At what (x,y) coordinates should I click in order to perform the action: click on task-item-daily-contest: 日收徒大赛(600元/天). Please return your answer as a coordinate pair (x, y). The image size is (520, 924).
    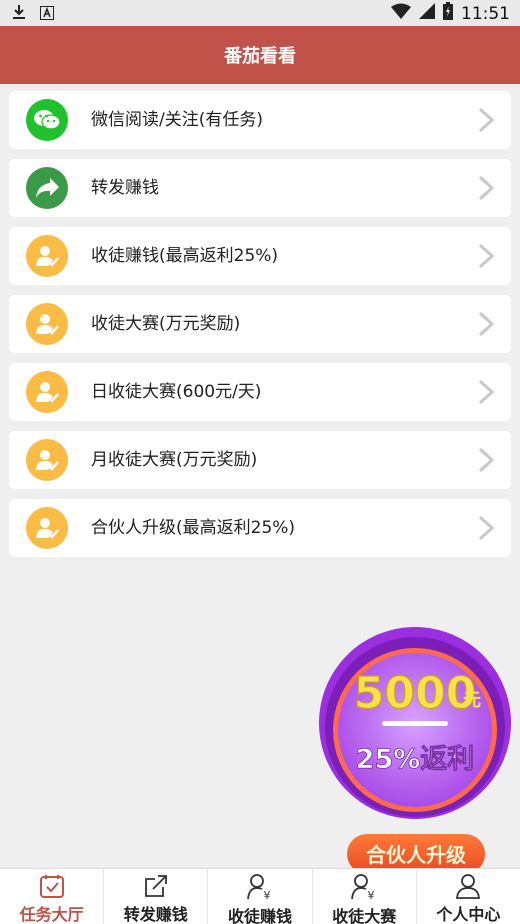
    Looking at the image, I should click on (260, 392).